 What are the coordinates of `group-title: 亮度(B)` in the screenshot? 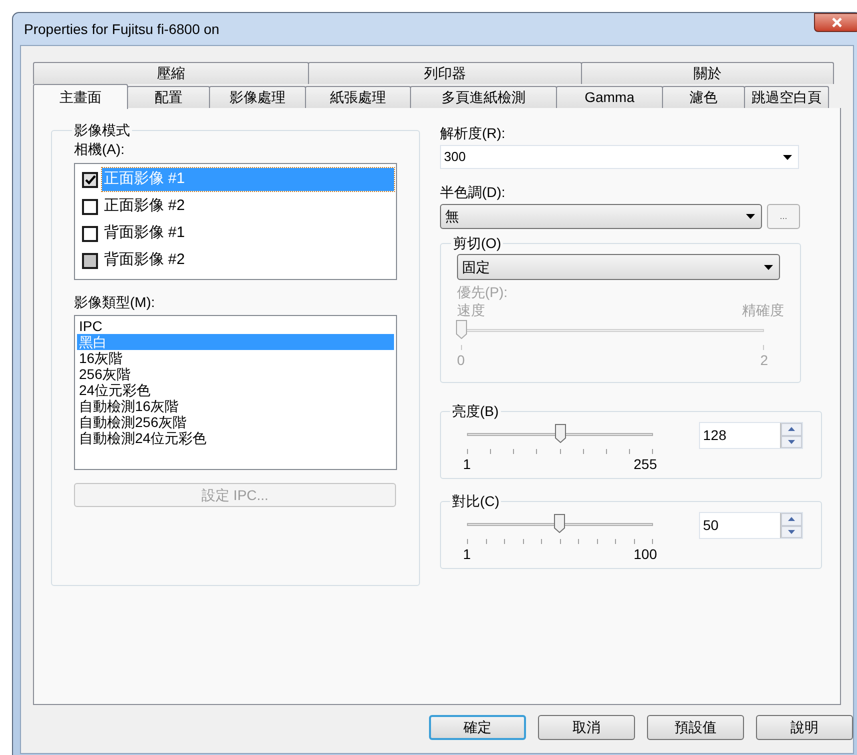 It's located at (475, 411).